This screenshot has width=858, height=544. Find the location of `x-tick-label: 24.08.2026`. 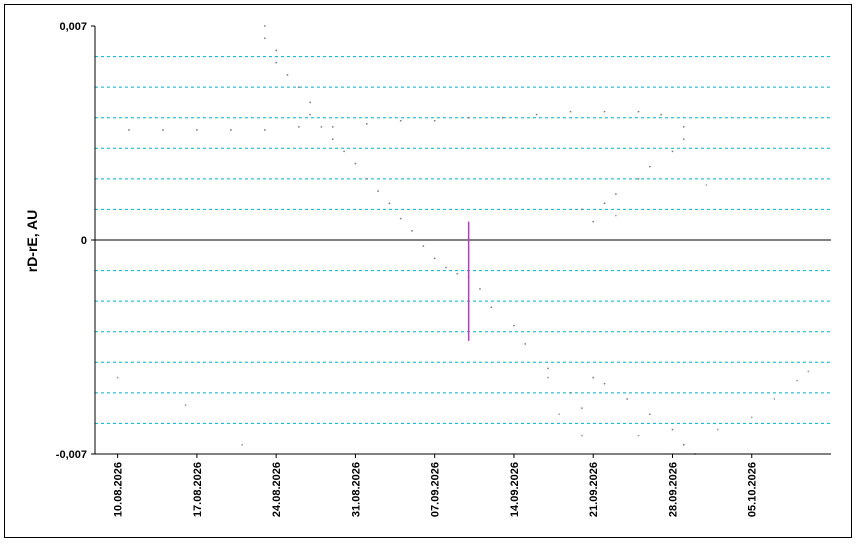

x-tick-label: 24.08.2026 is located at coordinates (277, 489).